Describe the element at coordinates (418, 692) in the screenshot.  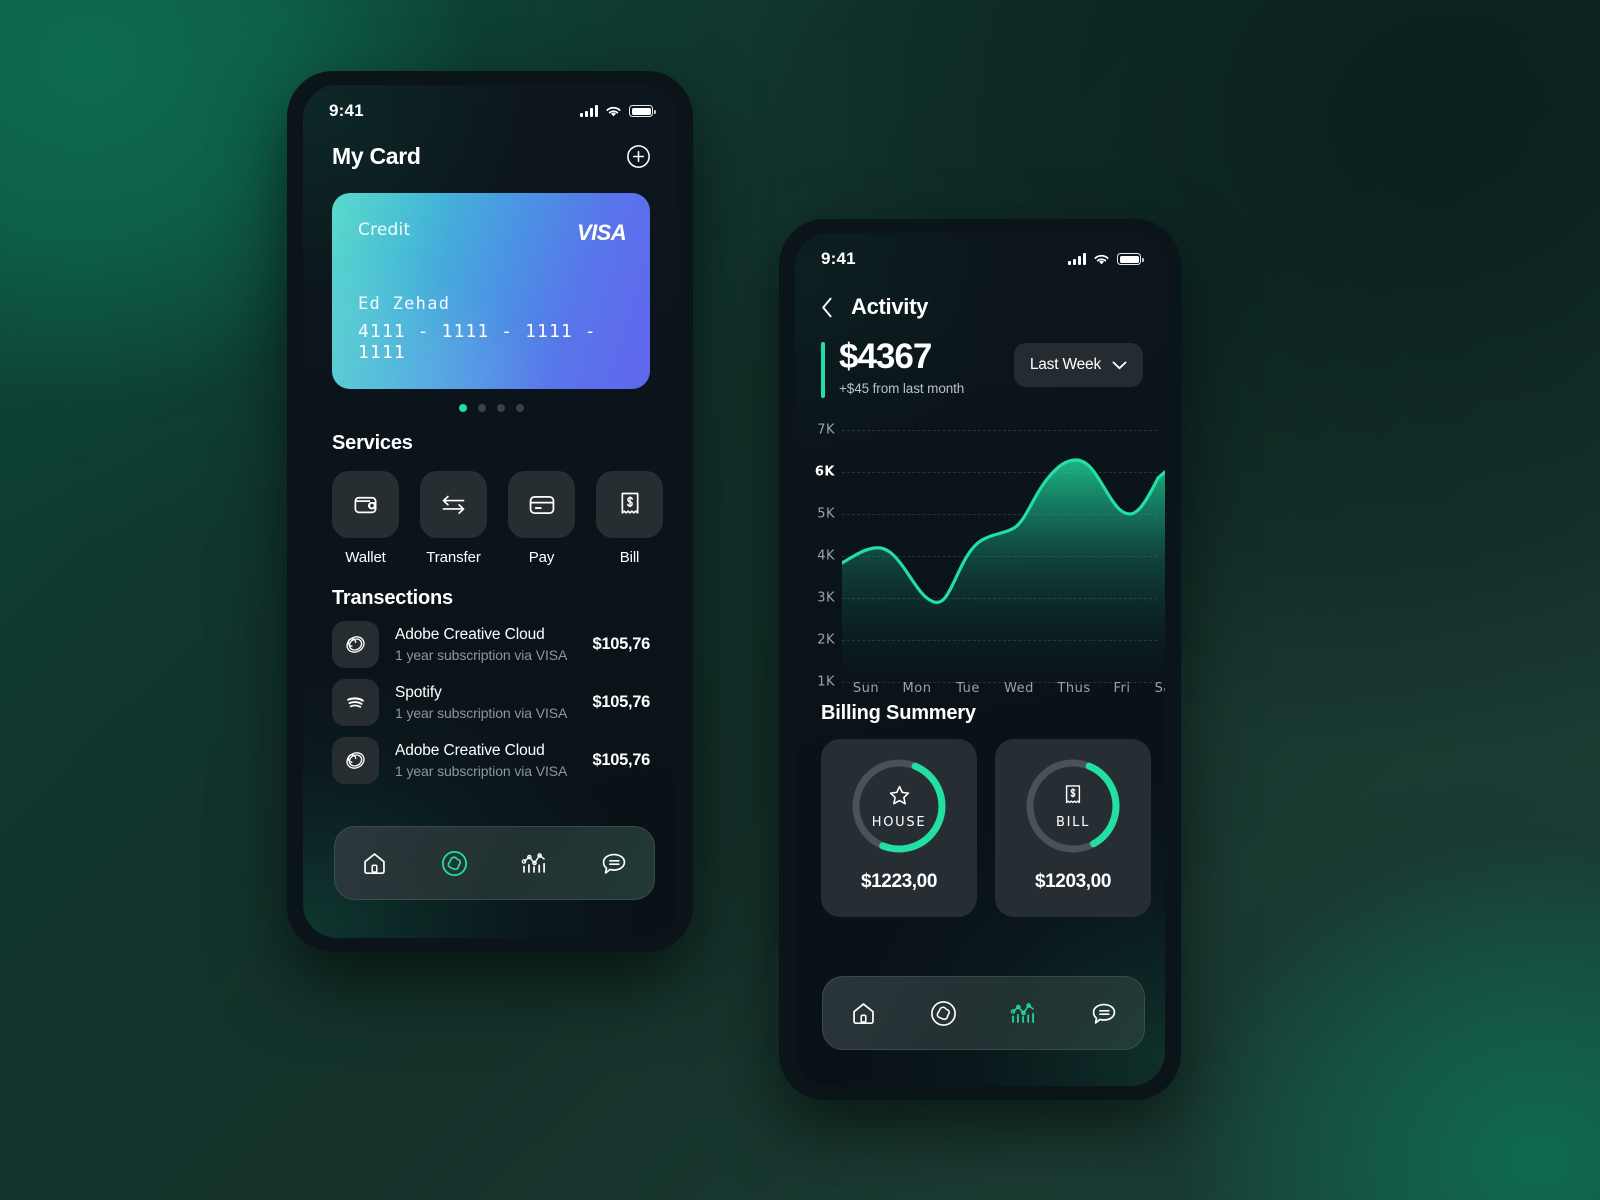
I see `transaction-name: Spotify` at that location.